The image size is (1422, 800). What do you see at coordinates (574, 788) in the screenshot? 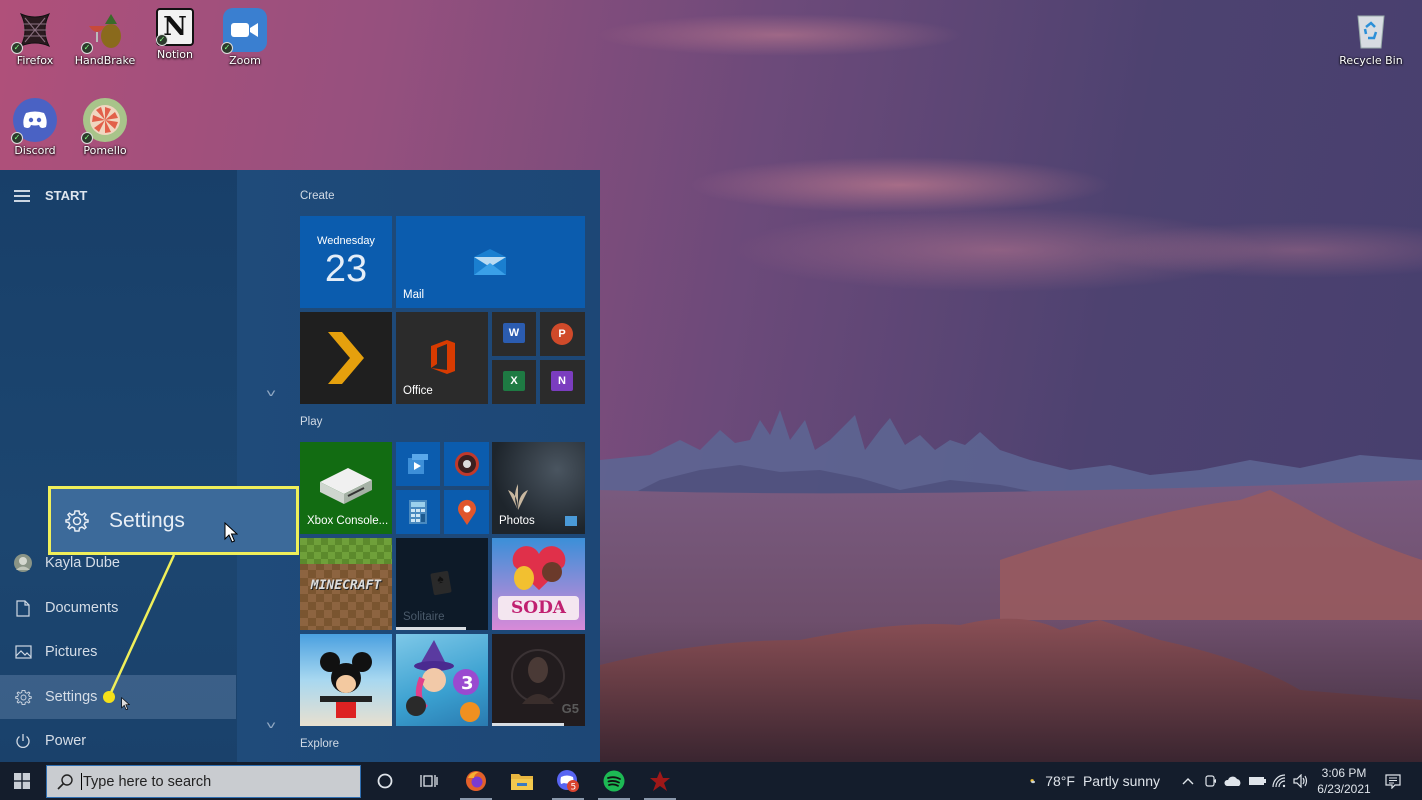
I see `discord-badge: 5` at bounding box center [574, 788].